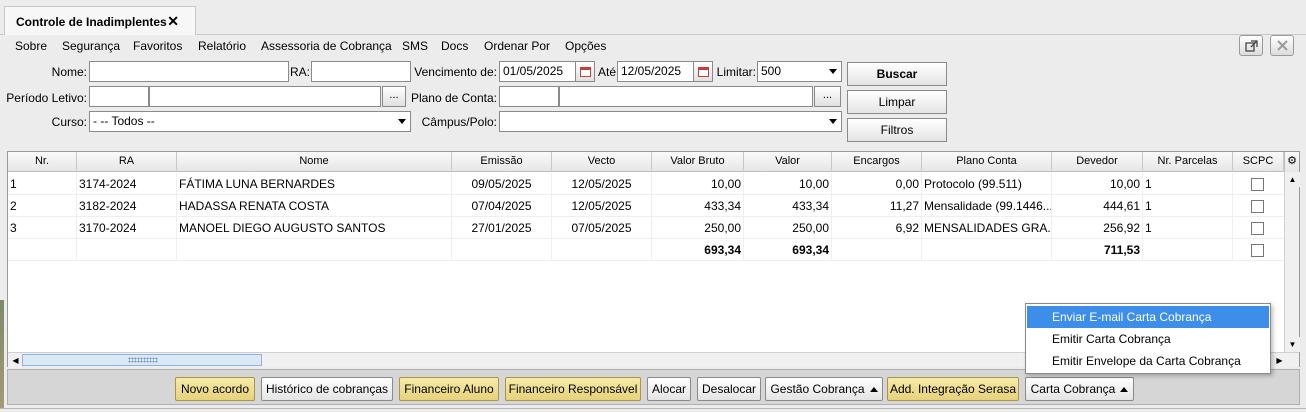 The width and height of the screenshot is (1306, 412). What do you see at coordinates (698, 250) in the screenshot?
I see `total-valor-bruto: 693,34` at bounding box center [698, 250].